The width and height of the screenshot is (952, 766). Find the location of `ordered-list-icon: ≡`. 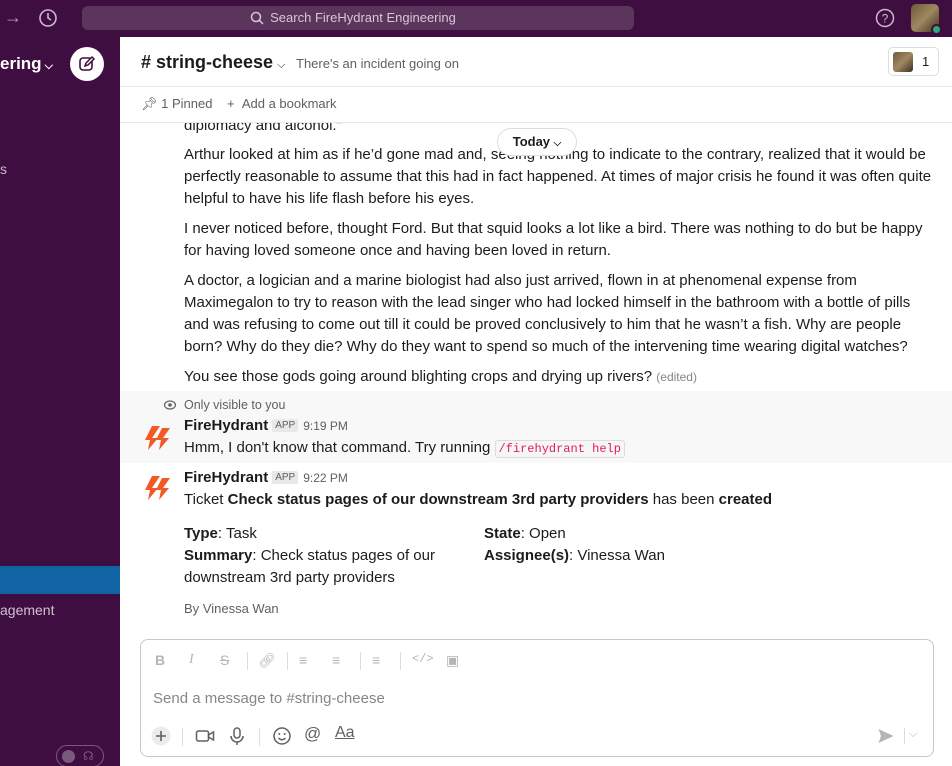

ordered-list-icon: ≡ is located at coordinates (303, 662).